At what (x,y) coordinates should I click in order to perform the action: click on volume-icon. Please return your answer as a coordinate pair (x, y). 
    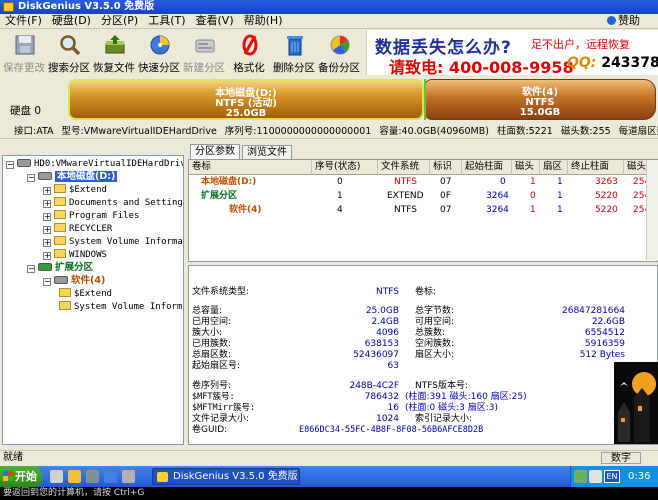
    Looking at the image, I should click on (595, 476).